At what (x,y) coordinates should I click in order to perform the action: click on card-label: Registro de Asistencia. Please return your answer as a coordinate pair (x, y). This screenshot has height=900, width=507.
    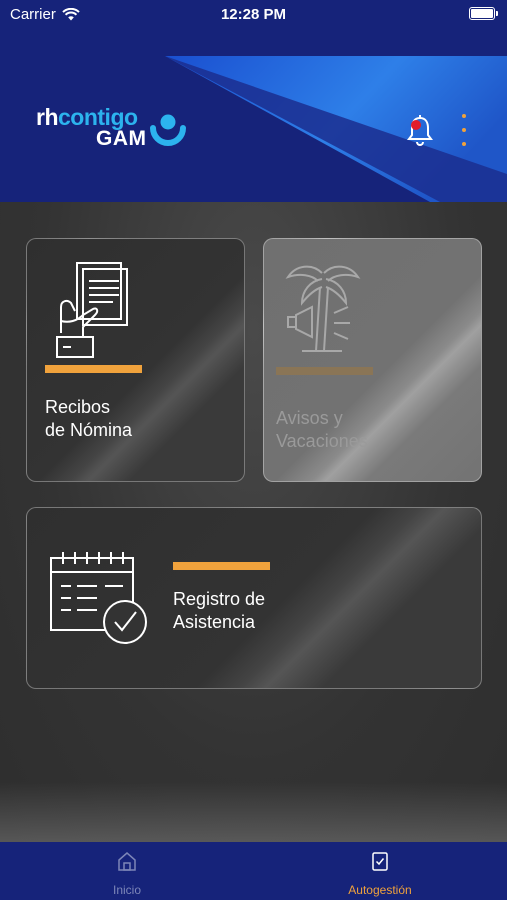
    Looking at the image, I should click on (219, 611).